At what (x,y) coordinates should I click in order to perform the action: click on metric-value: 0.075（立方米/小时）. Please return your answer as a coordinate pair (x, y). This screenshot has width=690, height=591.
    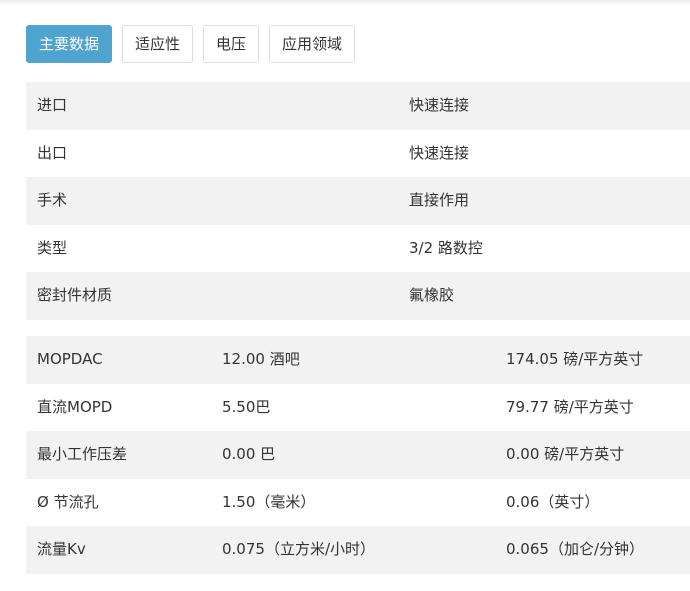
    Looking at the image, I should click on (298, 549).